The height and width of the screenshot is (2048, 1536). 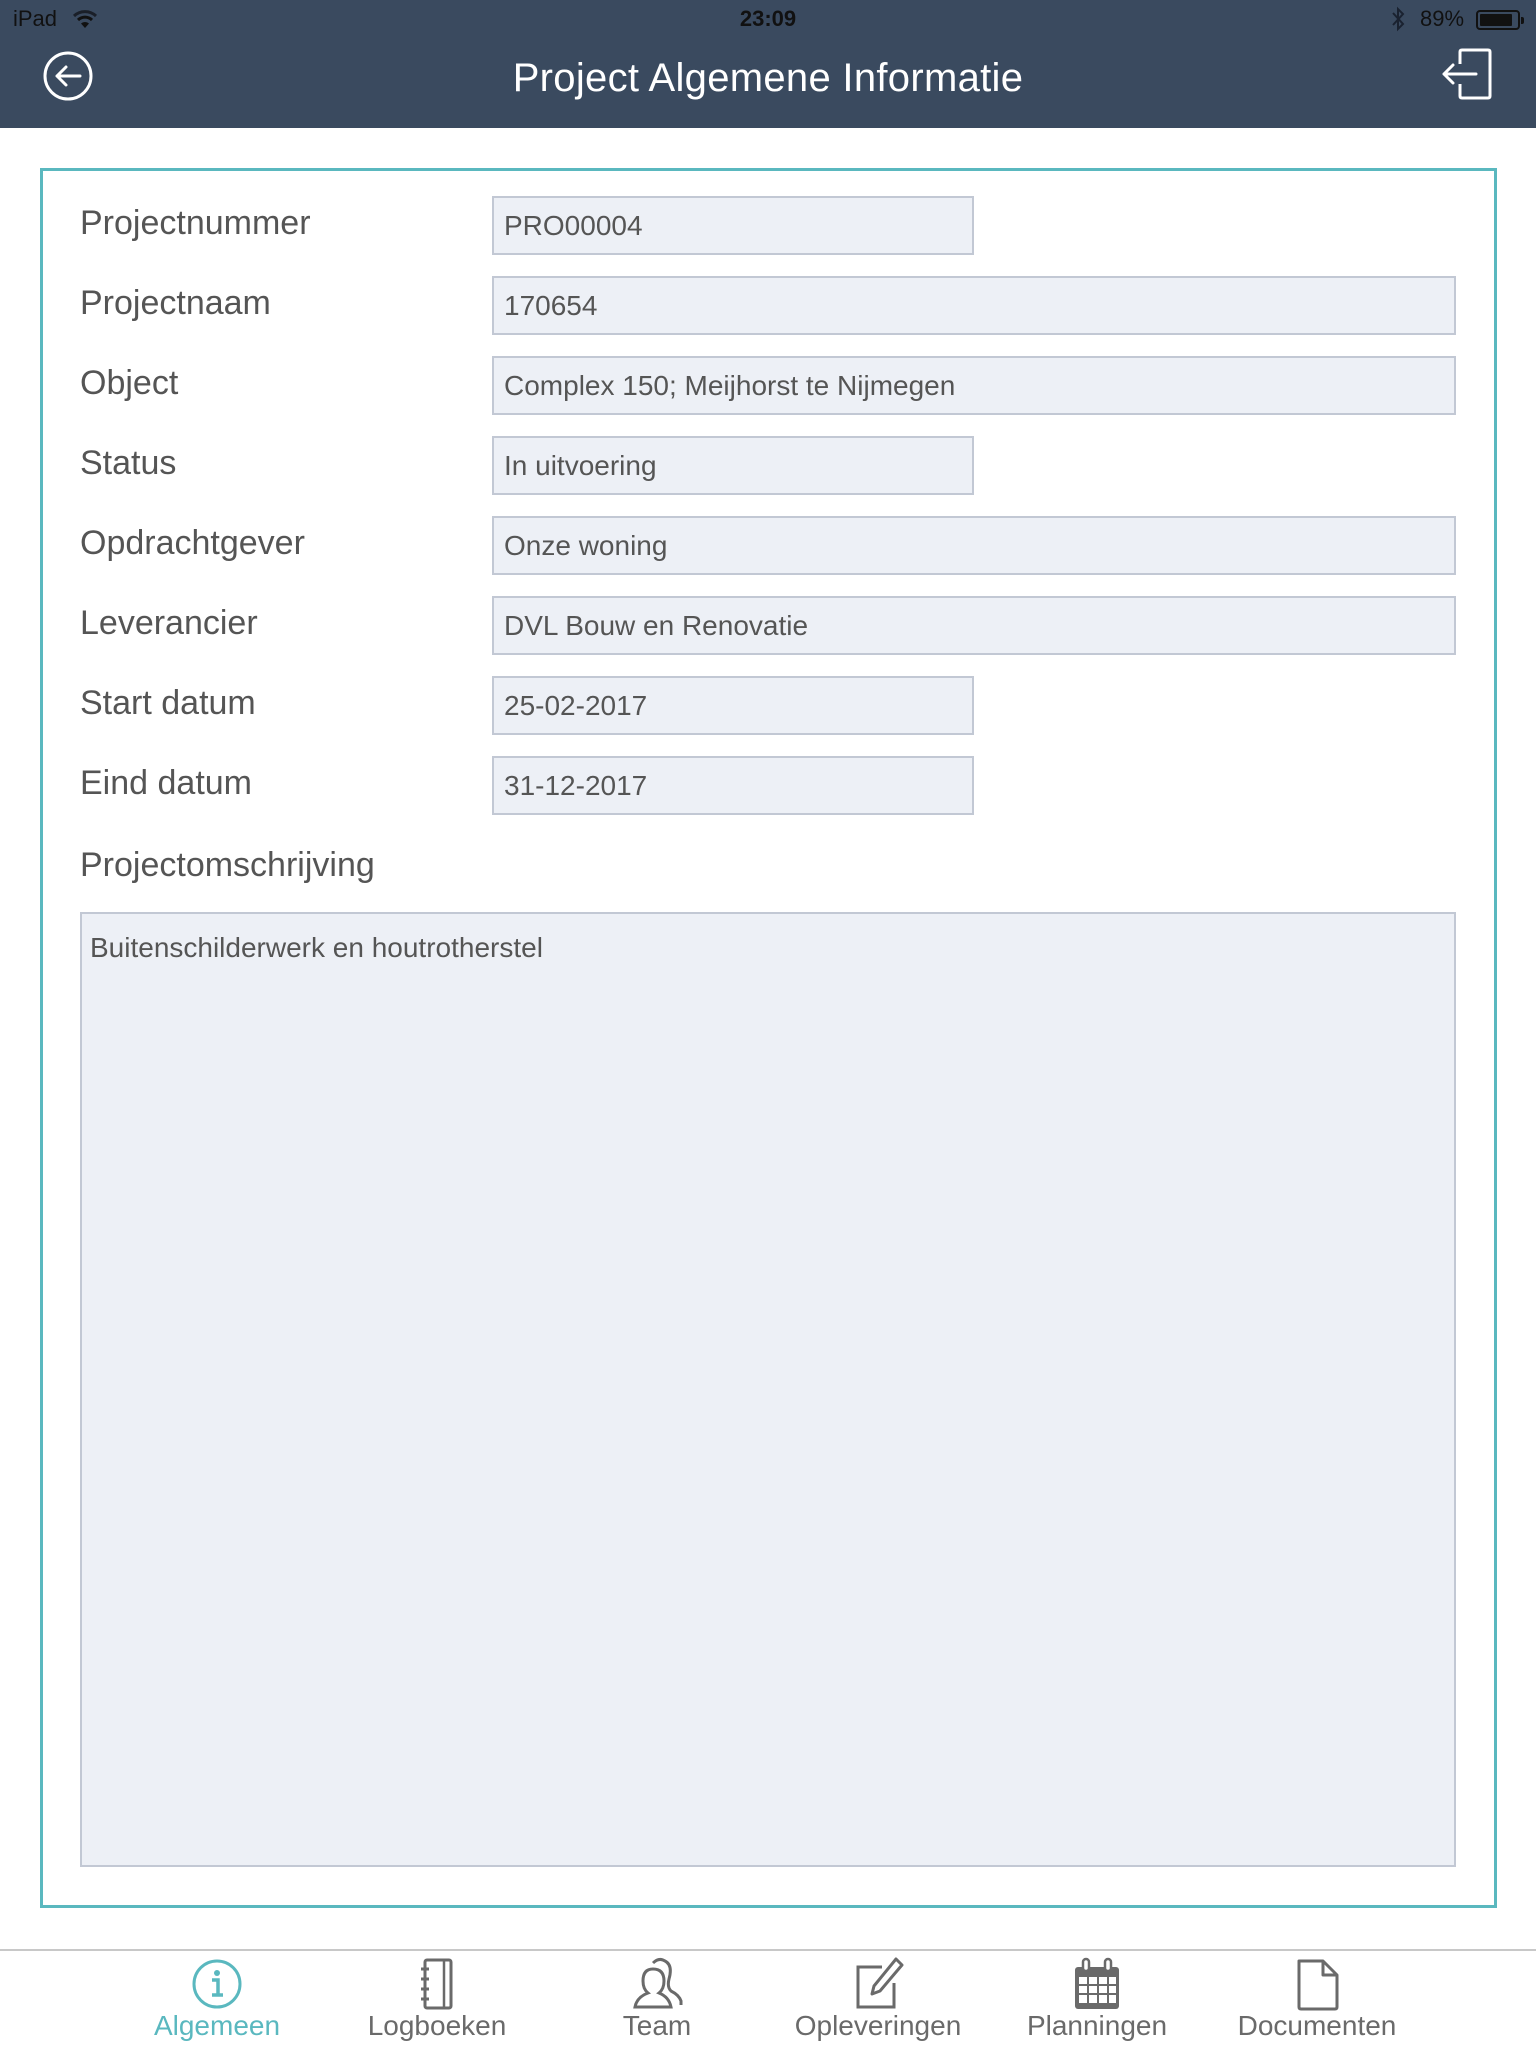 What do you see at coordinates (733, 785) in the screenshot?
I see `eind-datum-field: 31-12-2017` at bounding box center [733, 785].